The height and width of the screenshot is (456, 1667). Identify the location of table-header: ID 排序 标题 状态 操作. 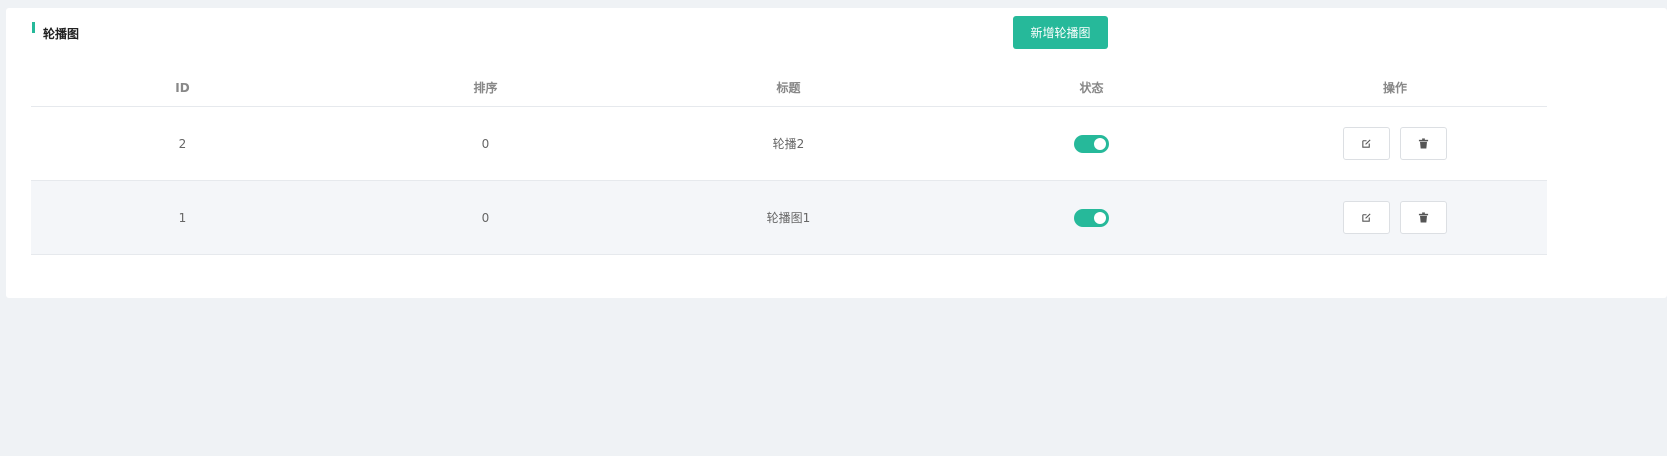
(789, 88).